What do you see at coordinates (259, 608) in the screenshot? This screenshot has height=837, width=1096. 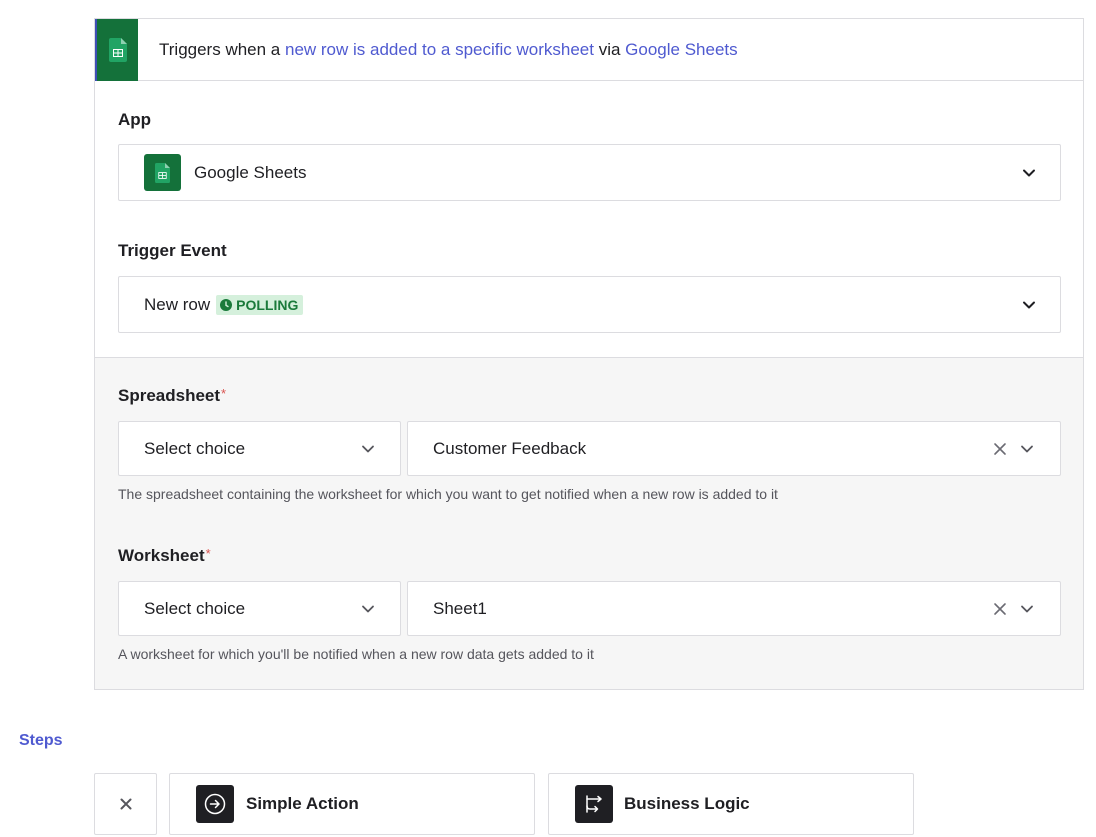 I see `worksheet-mode-select: Select choice` at bounding box center [259, 608].